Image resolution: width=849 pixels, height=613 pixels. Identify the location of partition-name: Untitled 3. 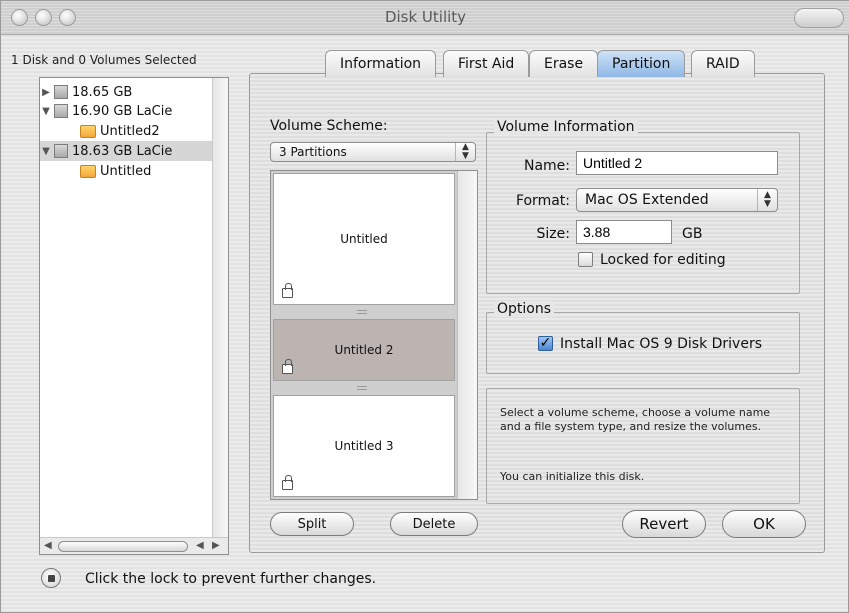
(364, 446).